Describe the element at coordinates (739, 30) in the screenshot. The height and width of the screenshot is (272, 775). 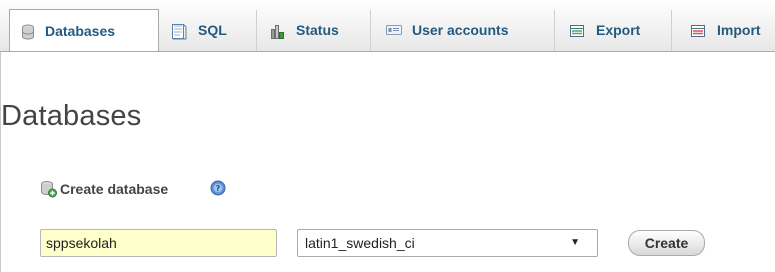
I see `tab-label: Import` at that location.